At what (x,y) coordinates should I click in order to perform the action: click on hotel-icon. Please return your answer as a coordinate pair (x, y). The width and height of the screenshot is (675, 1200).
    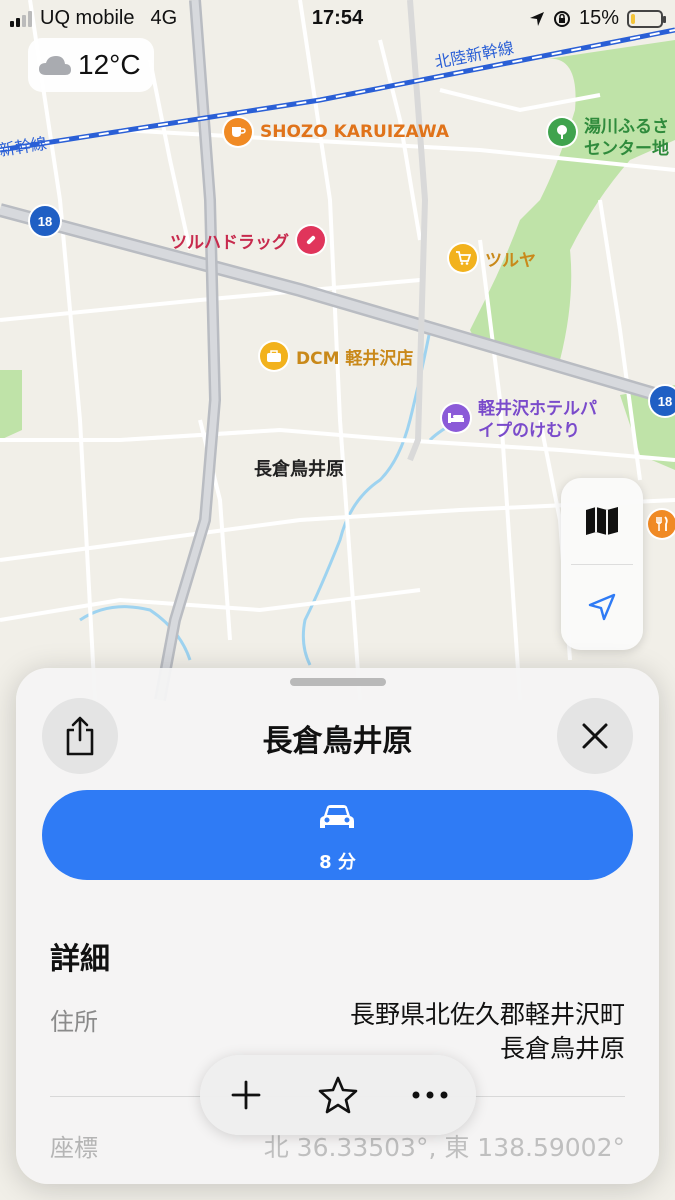
    Looking at the image, I should click on (456, 418).